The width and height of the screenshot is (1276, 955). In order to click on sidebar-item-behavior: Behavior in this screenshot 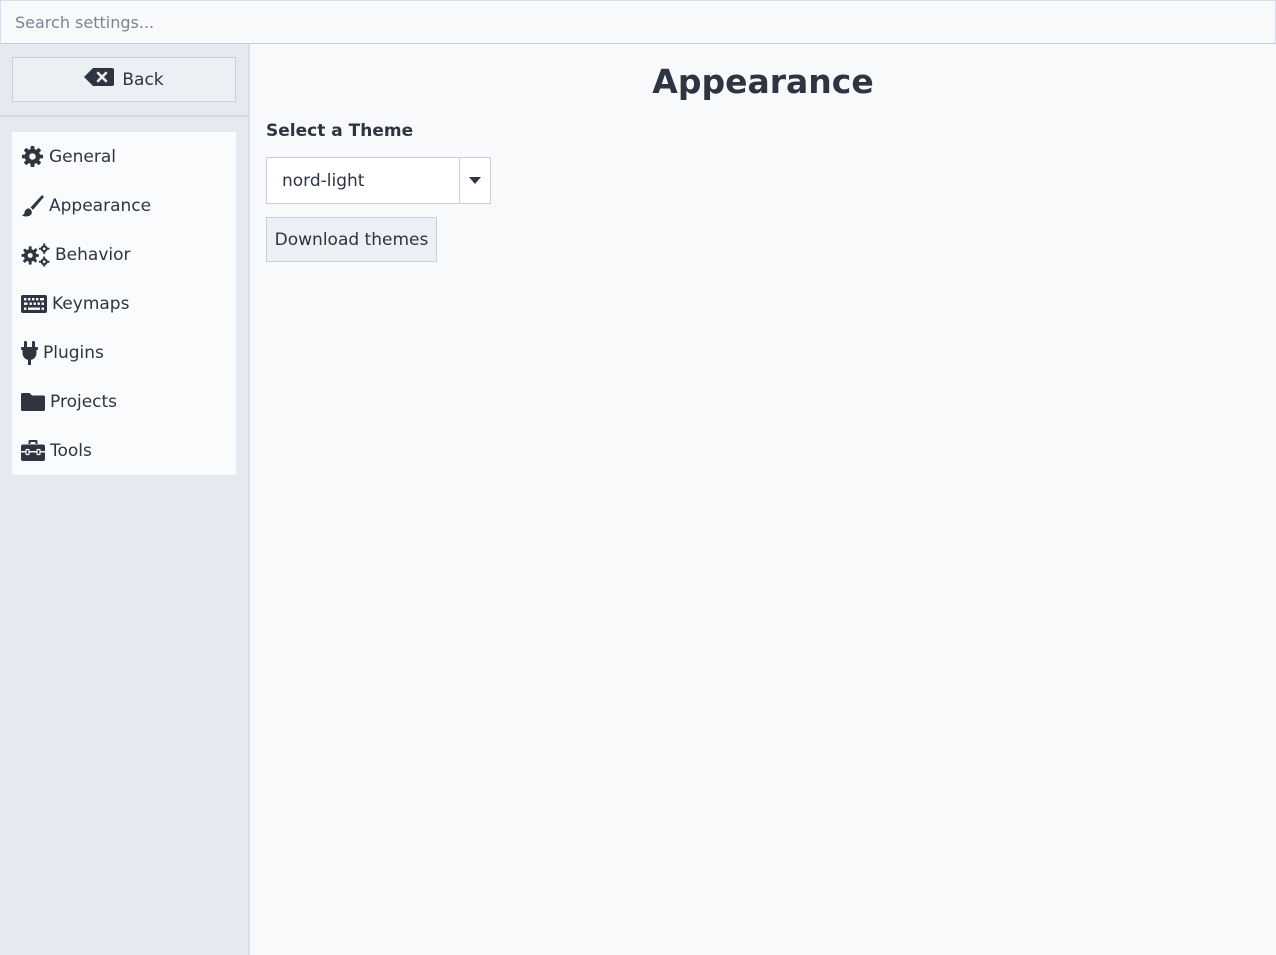, I will do `click(124, 254)`.